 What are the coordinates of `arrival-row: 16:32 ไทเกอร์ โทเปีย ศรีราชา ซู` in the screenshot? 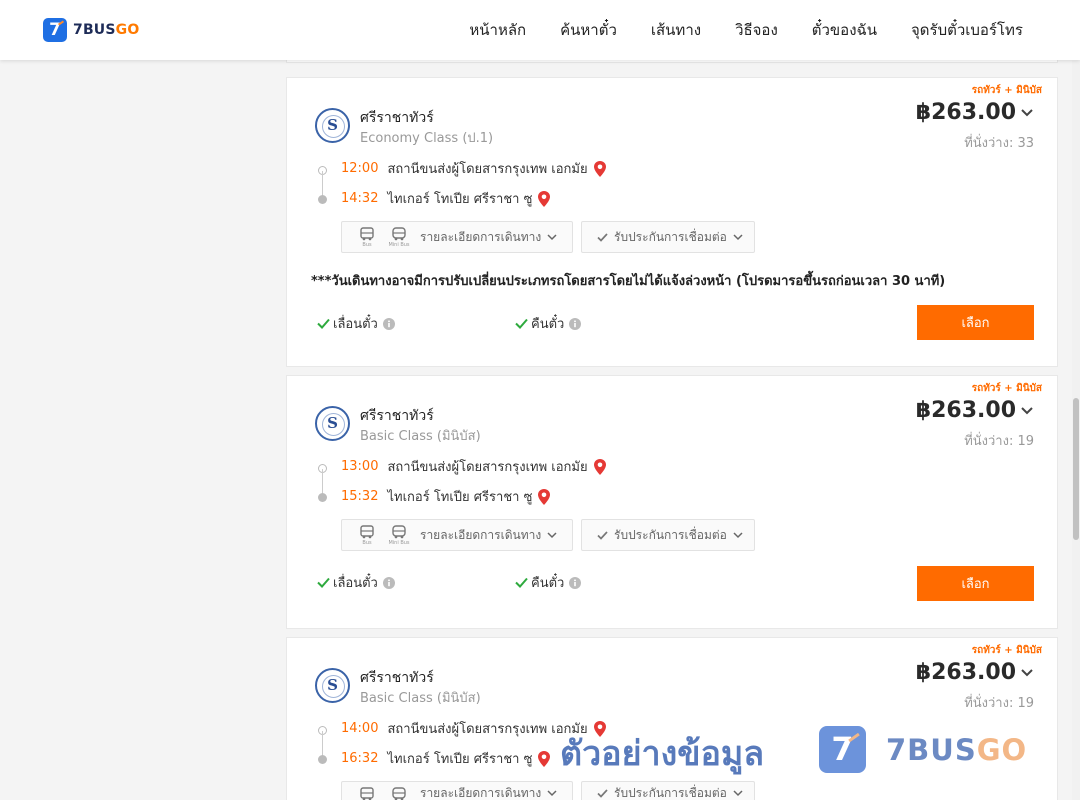 It's located at (446, 758).